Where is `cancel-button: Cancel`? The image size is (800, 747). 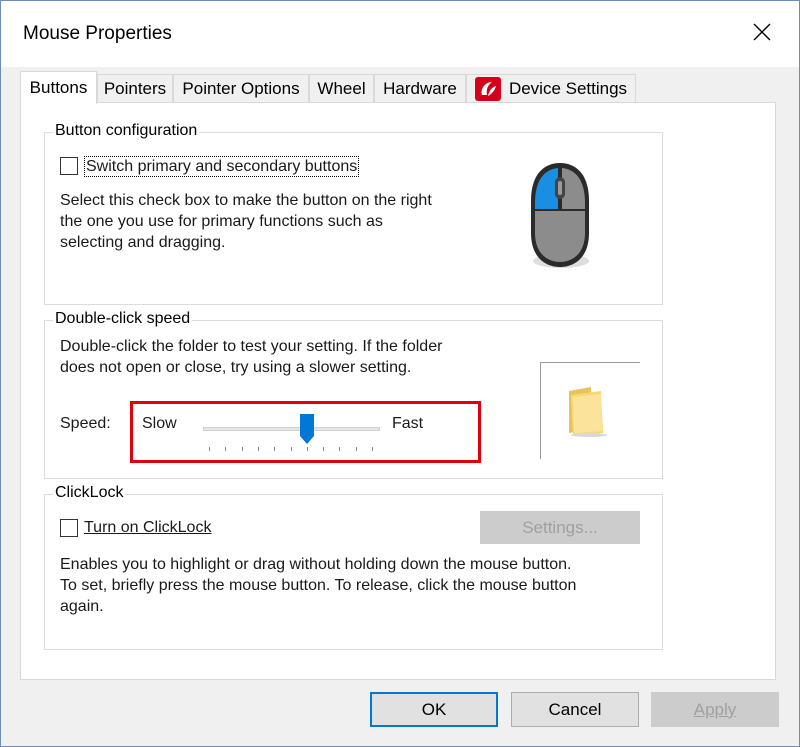
cancel-button: Cancel is located at coordinates (575, 709).